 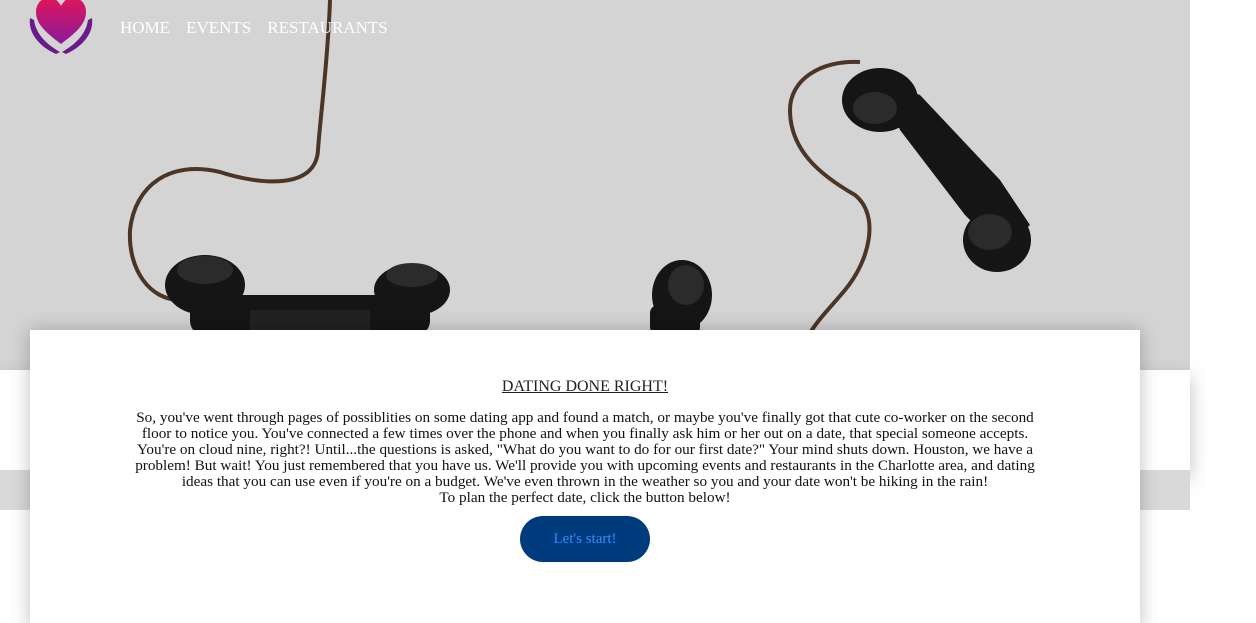 I want to click on intro-title: DATING DONE RIGHT!, so click(x=585, y=386).